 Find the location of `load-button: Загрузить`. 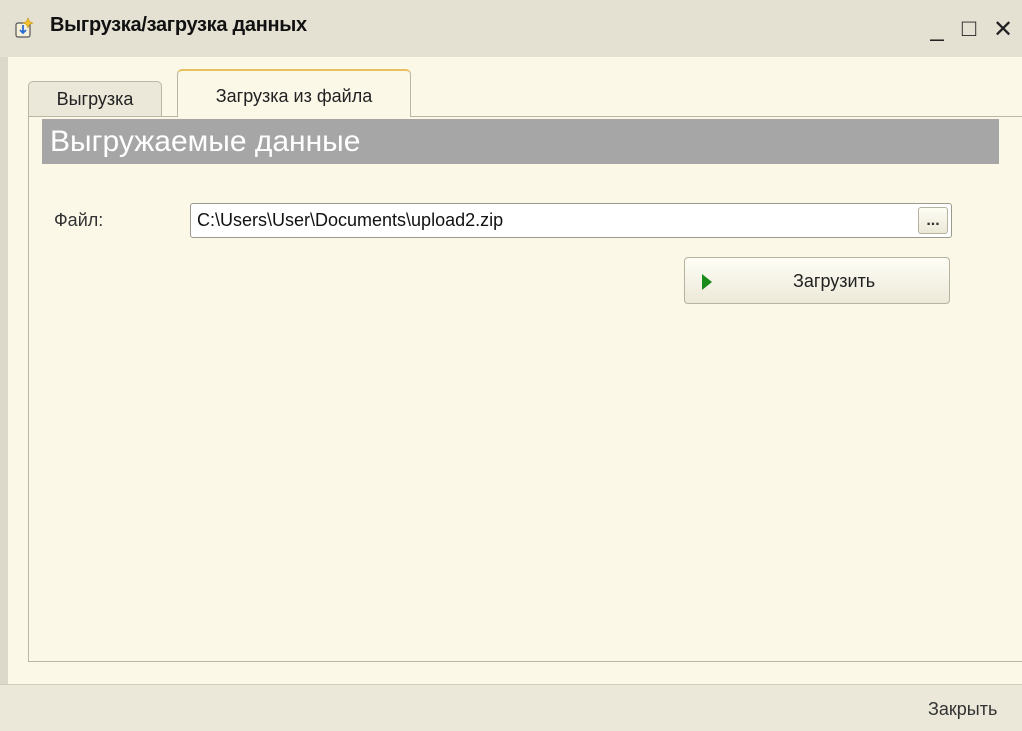

load-button: Загрузить is located at coordinates (817, 280).